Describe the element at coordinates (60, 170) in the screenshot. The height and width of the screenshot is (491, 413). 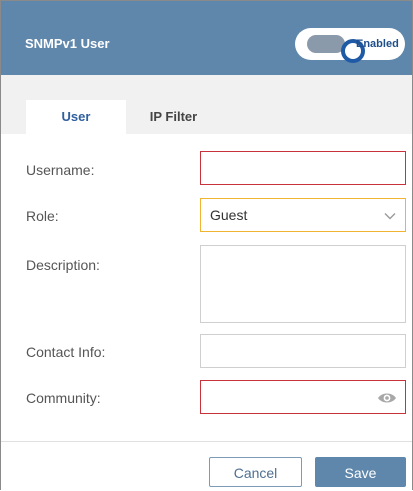
I see `username-label: Username:` at that location.